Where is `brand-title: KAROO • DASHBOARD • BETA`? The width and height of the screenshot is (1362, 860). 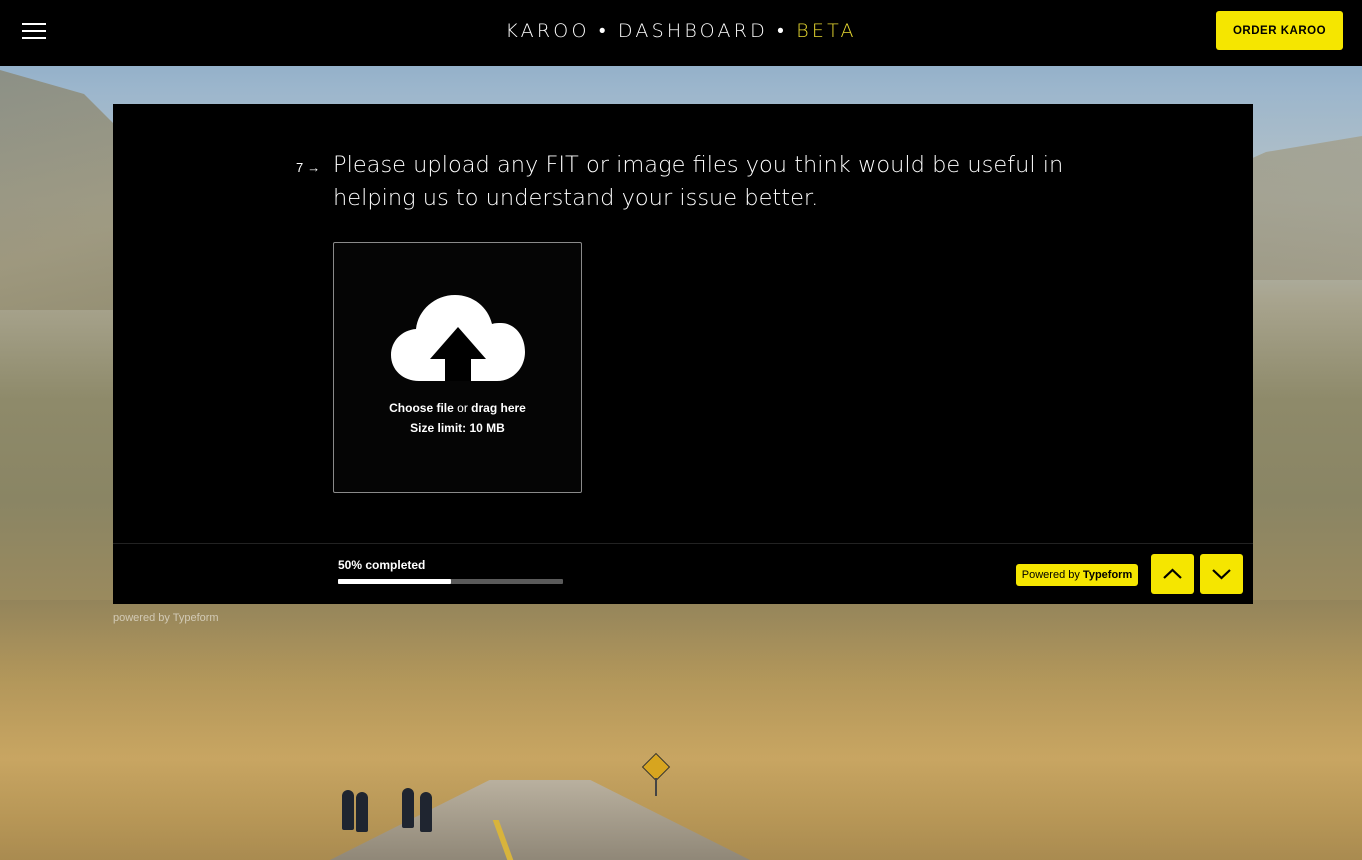 brand-title: KAROO • DASHBOARD • BETA is located at coordinates (681, 31).